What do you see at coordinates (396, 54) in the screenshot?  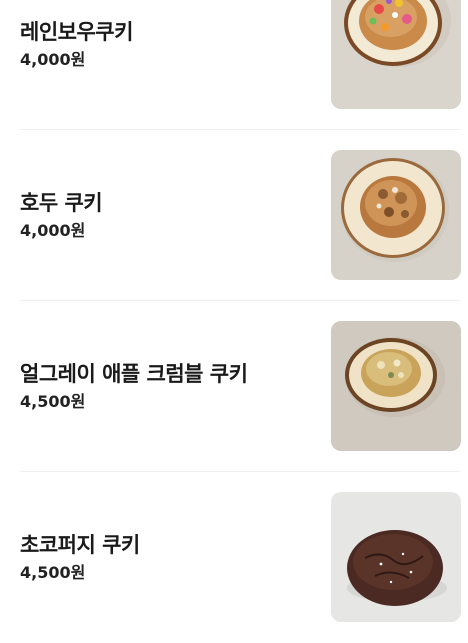 I see `rainbow-cookie-photo` at bounding box center [396, 54].